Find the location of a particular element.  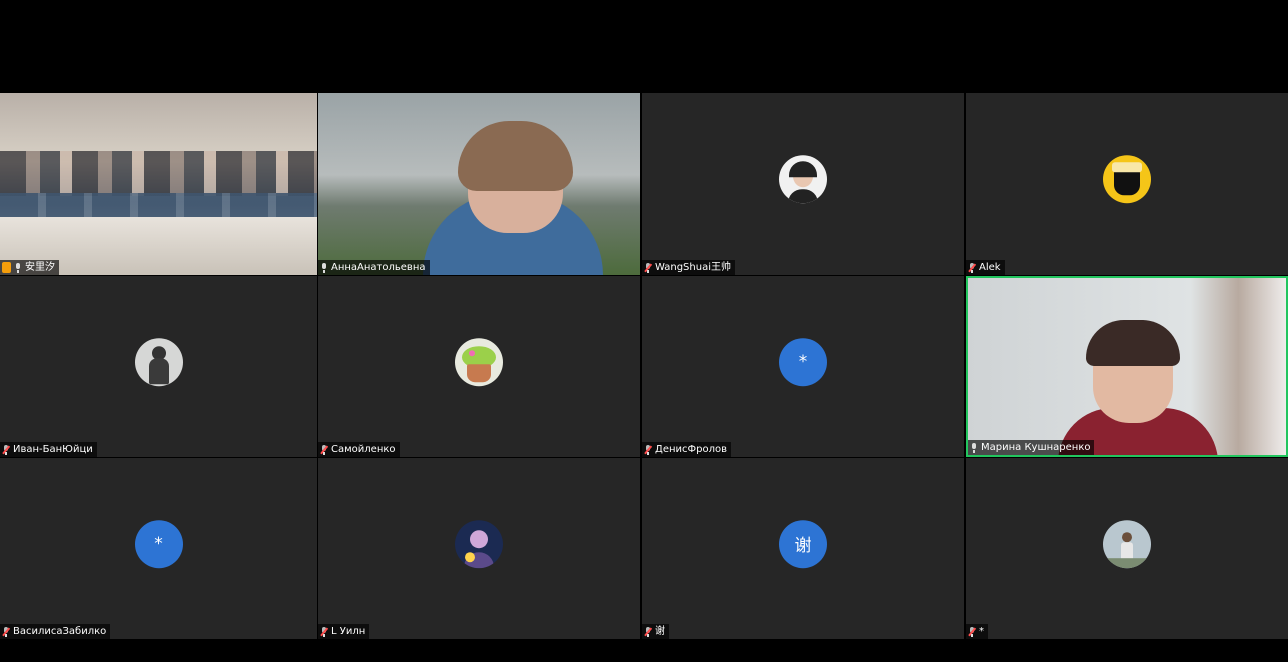

participant-name-label: 安里汐 is located at coordinates (29, 267).